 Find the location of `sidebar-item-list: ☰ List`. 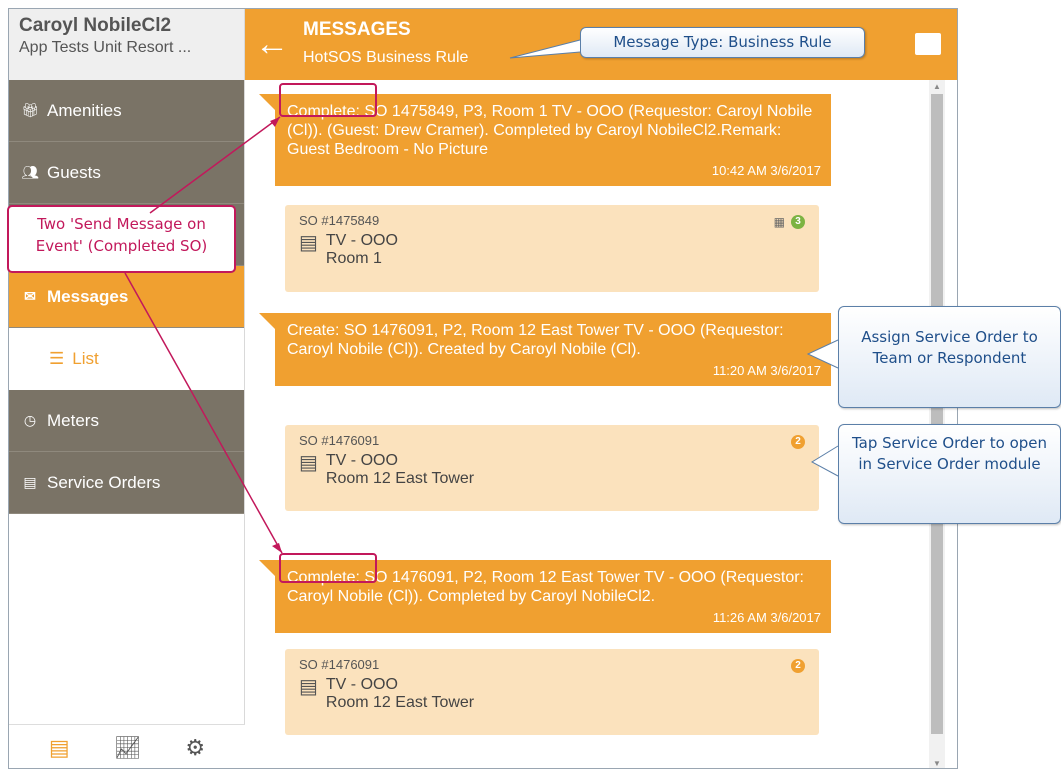

sidebar-item-list: ☰ List is located at coordinates (126, 359).